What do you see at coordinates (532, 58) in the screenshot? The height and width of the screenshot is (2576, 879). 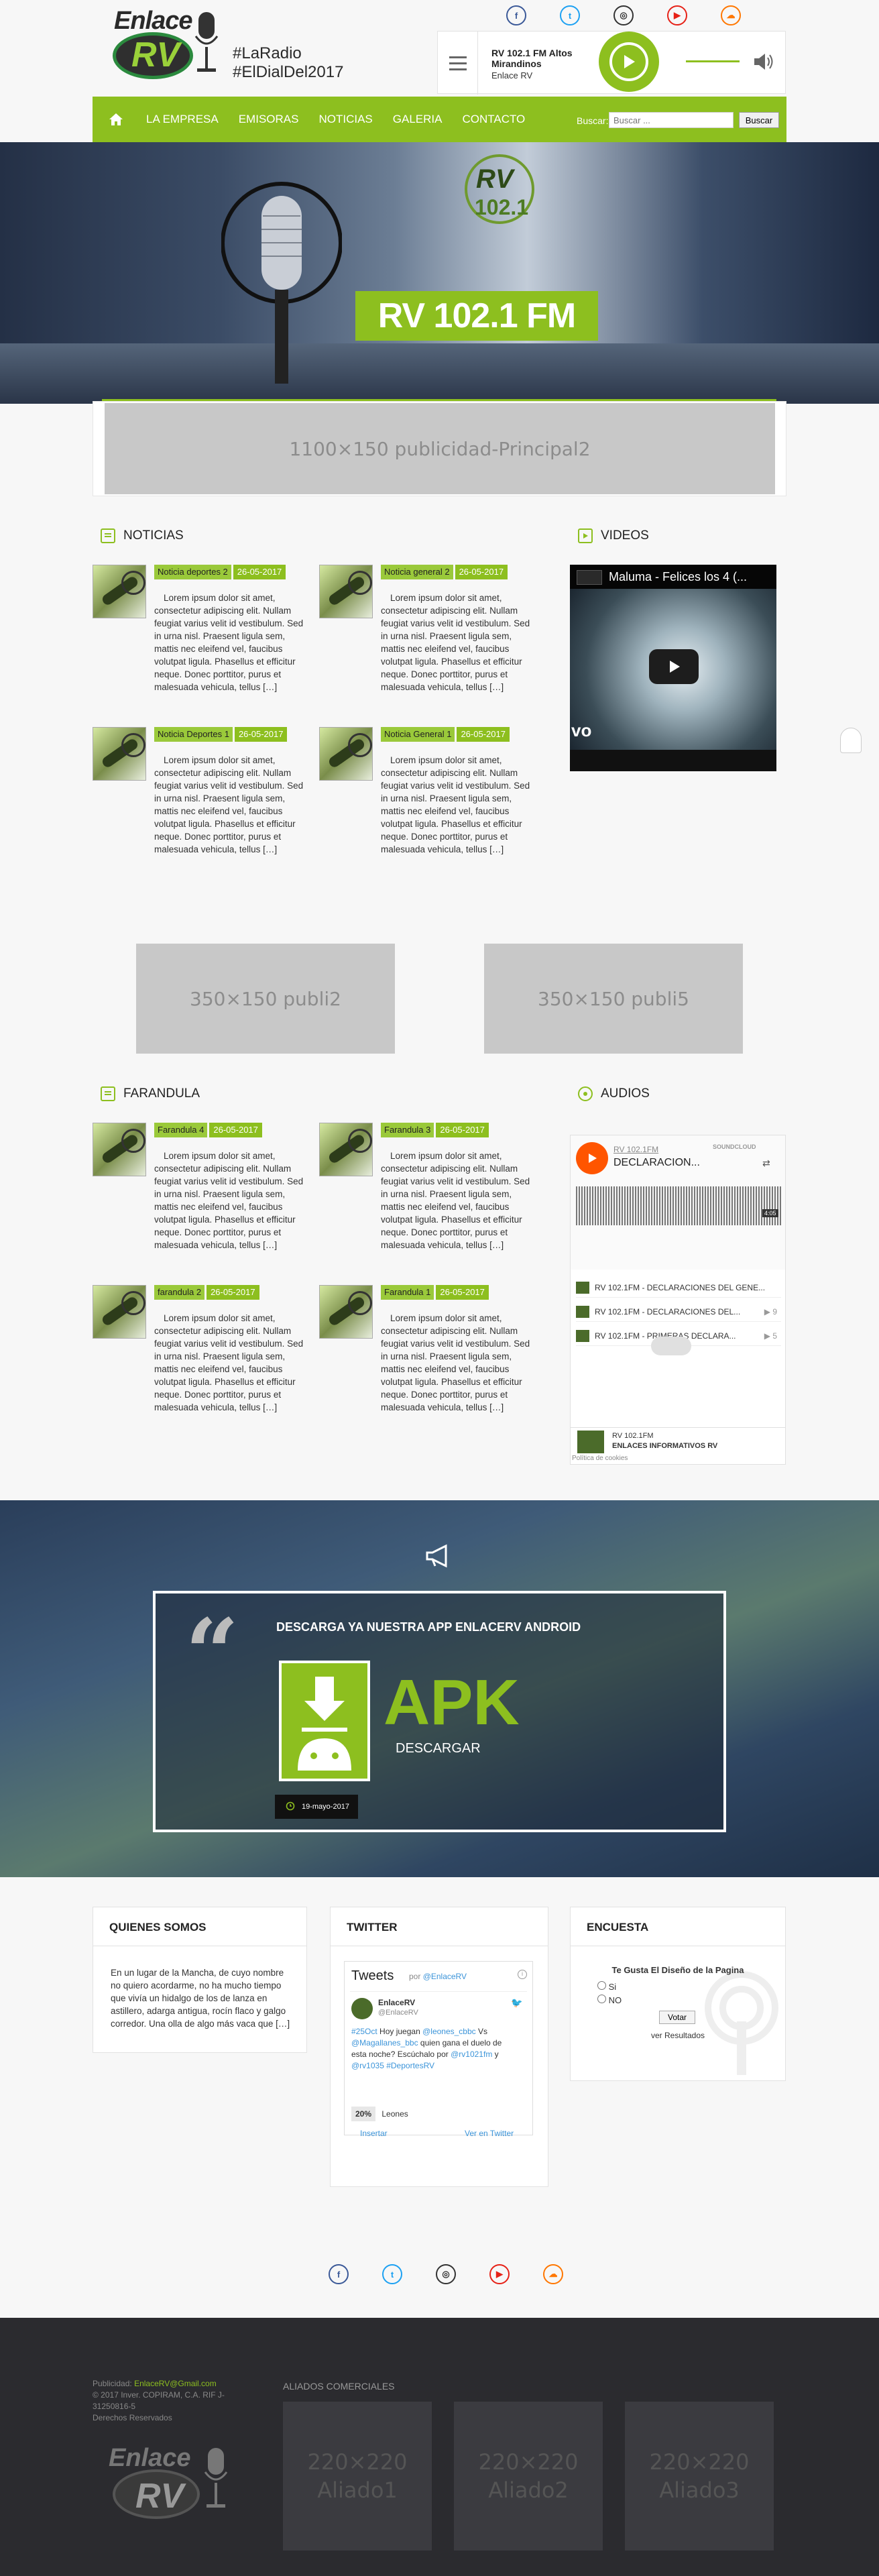 I see `station-name: RV 102.1 FM Altos Mirandinos` at bounding box center [532, 58].